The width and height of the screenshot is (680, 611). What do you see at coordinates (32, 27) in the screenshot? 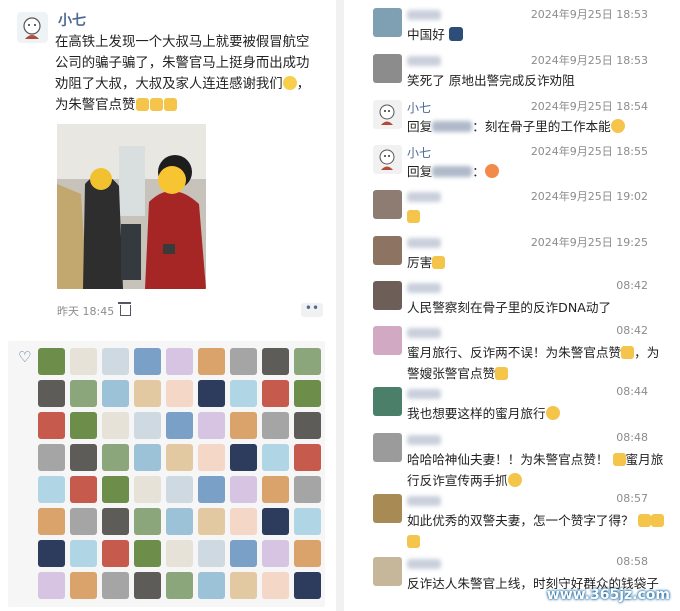
I see `poster-avatar` at bounding box center [32, 27].